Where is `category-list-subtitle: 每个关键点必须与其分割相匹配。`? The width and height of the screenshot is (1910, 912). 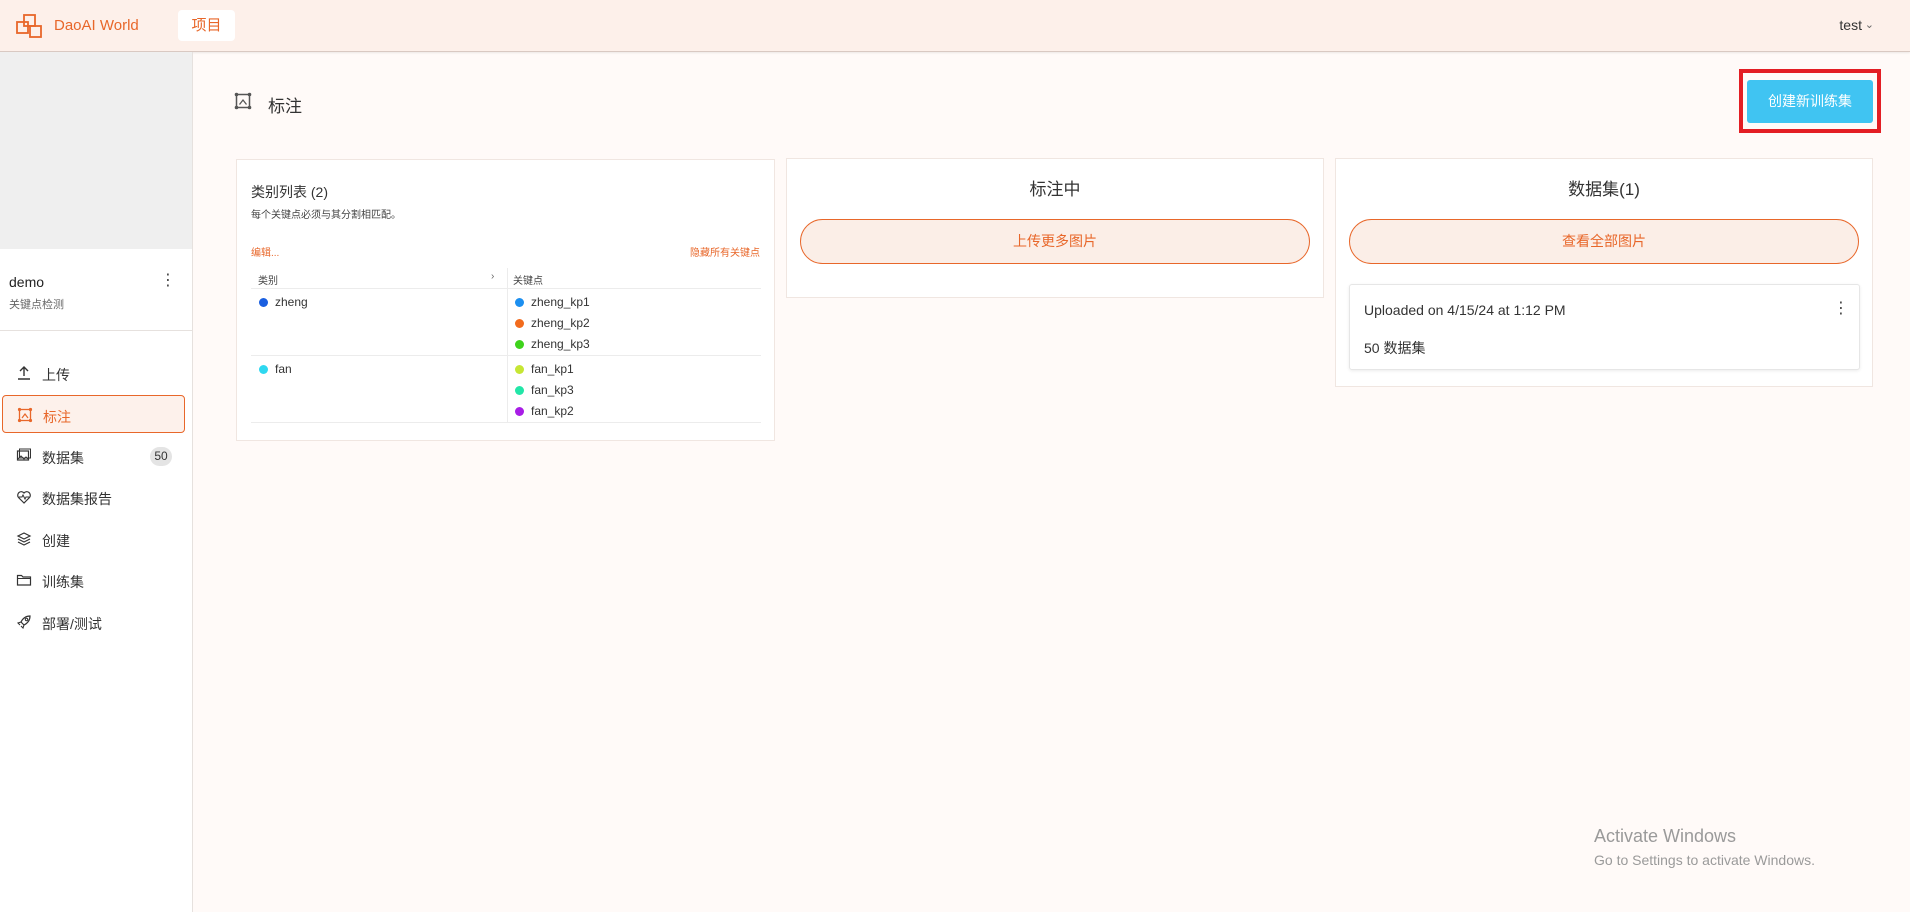 category-list-subtitle: 每个关键点必须与其分割相匹配。 is located at coordinates (326, 215).